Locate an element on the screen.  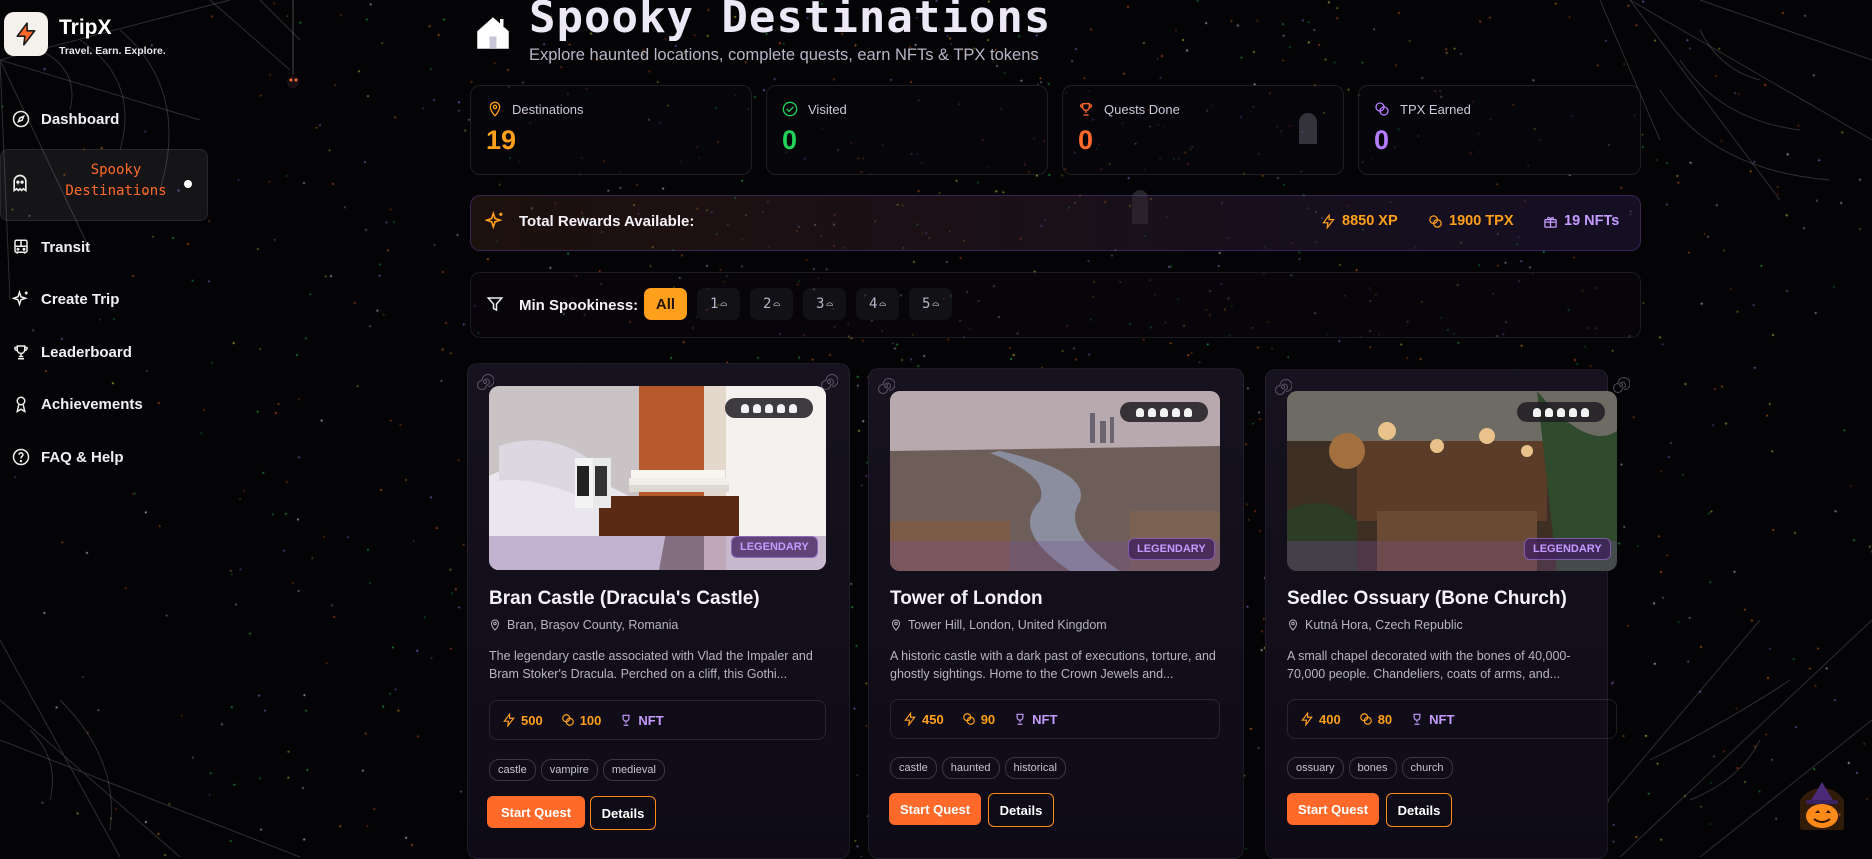
tag: ossuary is located at coordinates (1315, 768).